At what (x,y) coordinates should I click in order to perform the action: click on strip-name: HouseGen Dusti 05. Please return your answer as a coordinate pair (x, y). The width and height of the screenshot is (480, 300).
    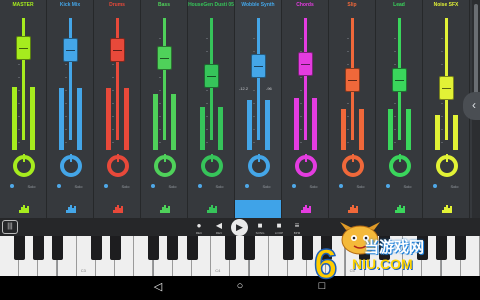
    Looking at the image, I should click on (211, 5).